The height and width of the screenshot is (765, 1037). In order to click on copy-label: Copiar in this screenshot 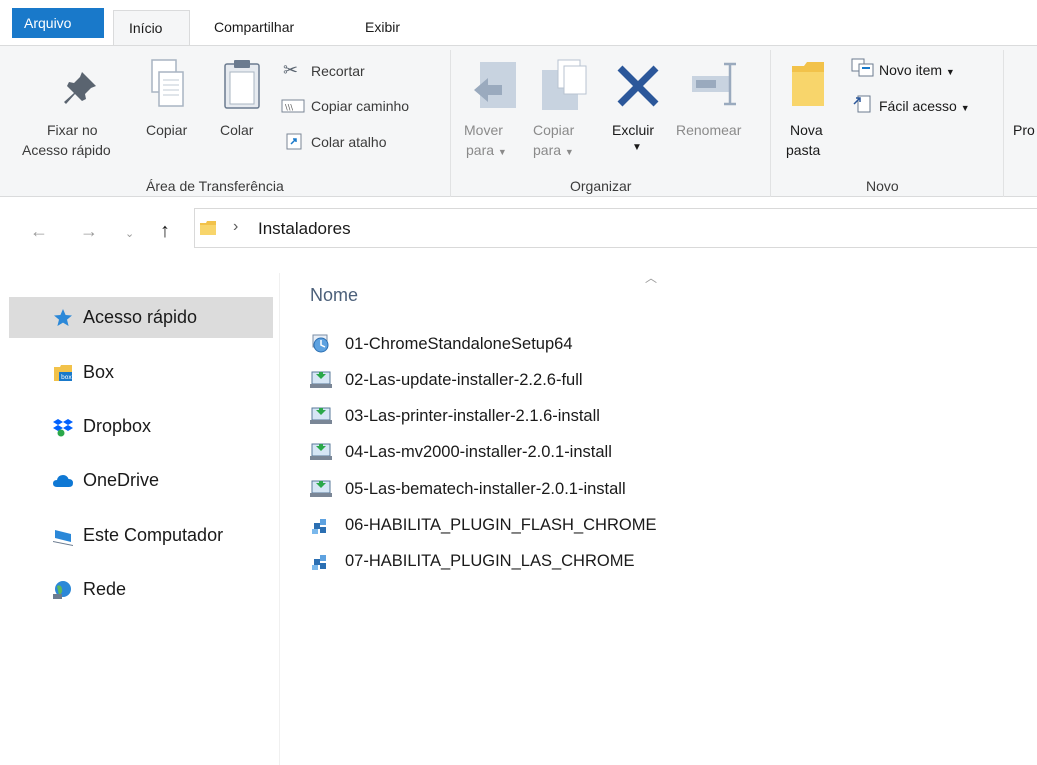, I will do `click(167, 130)`.